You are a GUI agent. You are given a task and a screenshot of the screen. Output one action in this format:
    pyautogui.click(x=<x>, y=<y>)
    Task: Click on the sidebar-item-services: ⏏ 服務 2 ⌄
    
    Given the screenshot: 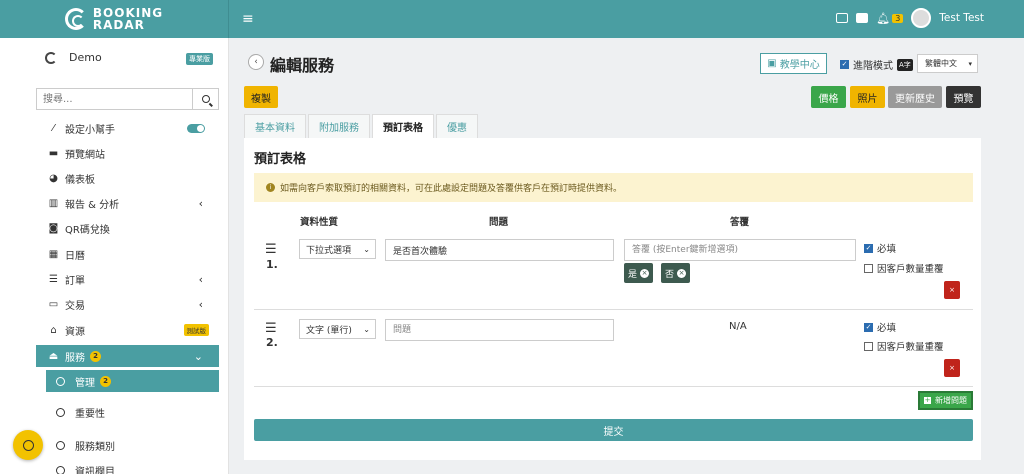 What is the action you would take?
    pyautogui.click(x=127, y=356)
    